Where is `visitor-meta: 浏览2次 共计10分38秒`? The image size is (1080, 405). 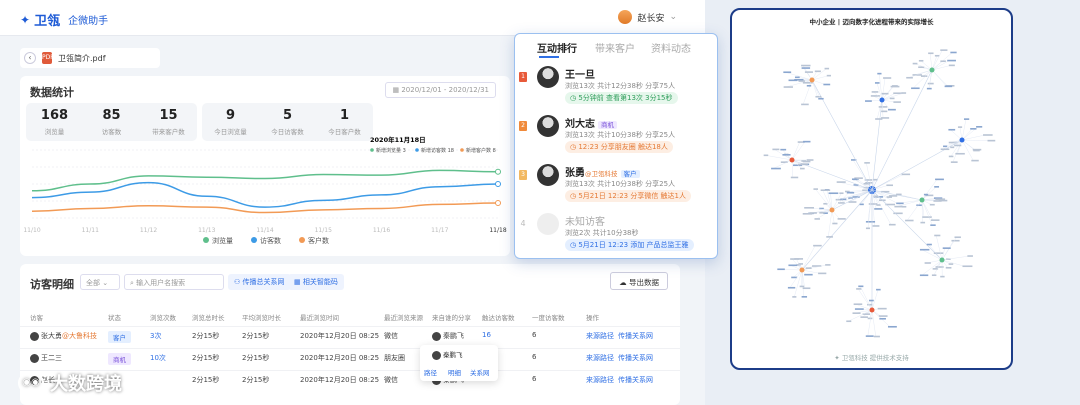 visitor-meta: 浏览2次 共计10分38秒 is located at coordinates (602, 233).